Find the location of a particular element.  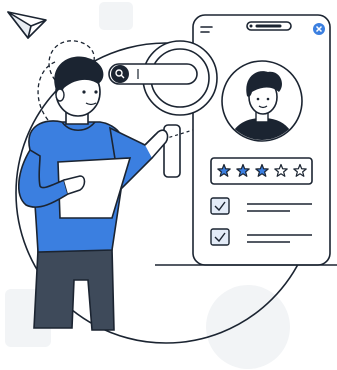

bg-circle-bottom is located at coordinates (248, 327).